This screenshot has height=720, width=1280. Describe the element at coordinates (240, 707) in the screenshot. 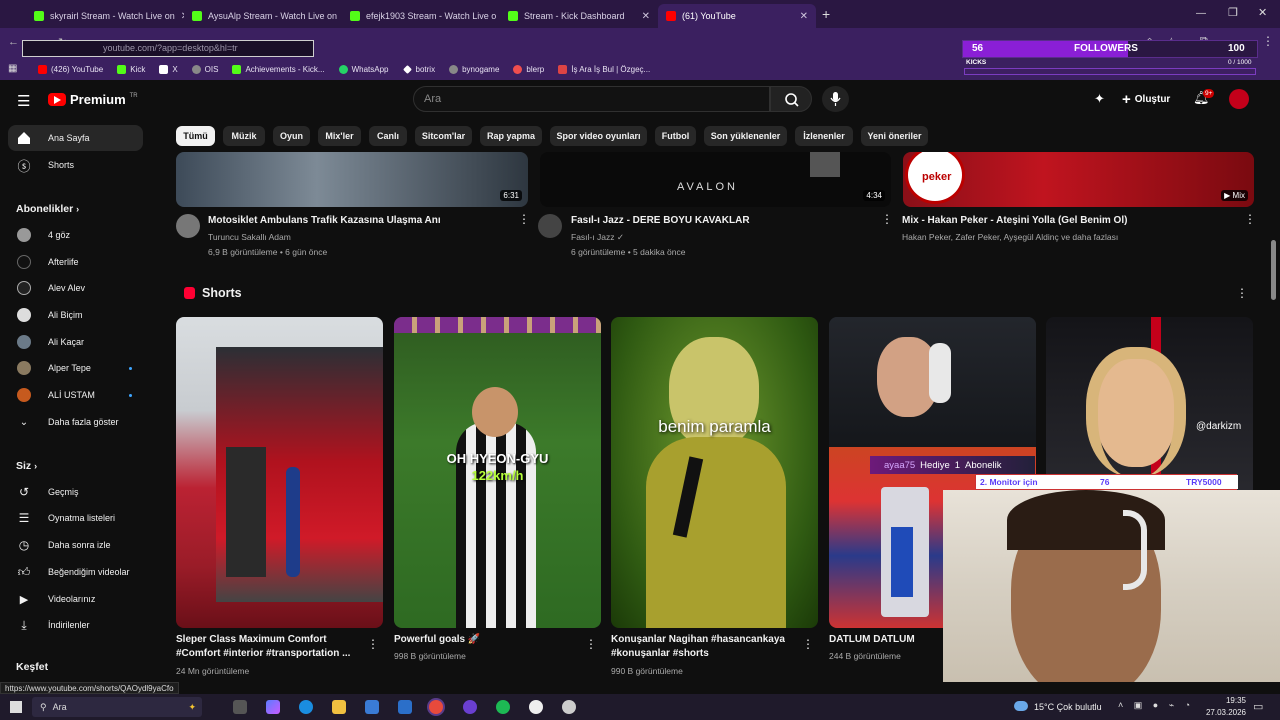

I see `task-view-icon` at that location.